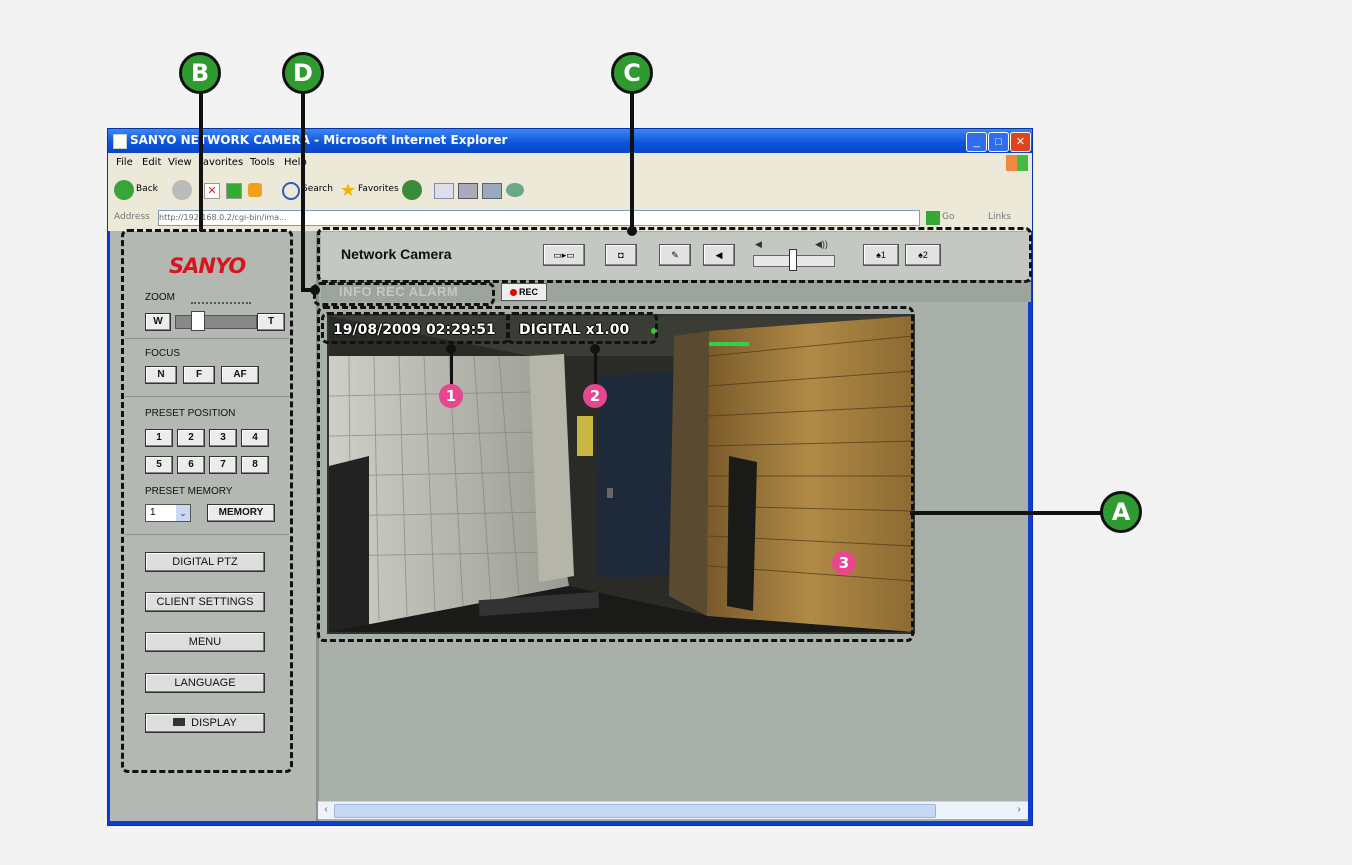  I want to click on back-arrow-icon, so click(124, 190).